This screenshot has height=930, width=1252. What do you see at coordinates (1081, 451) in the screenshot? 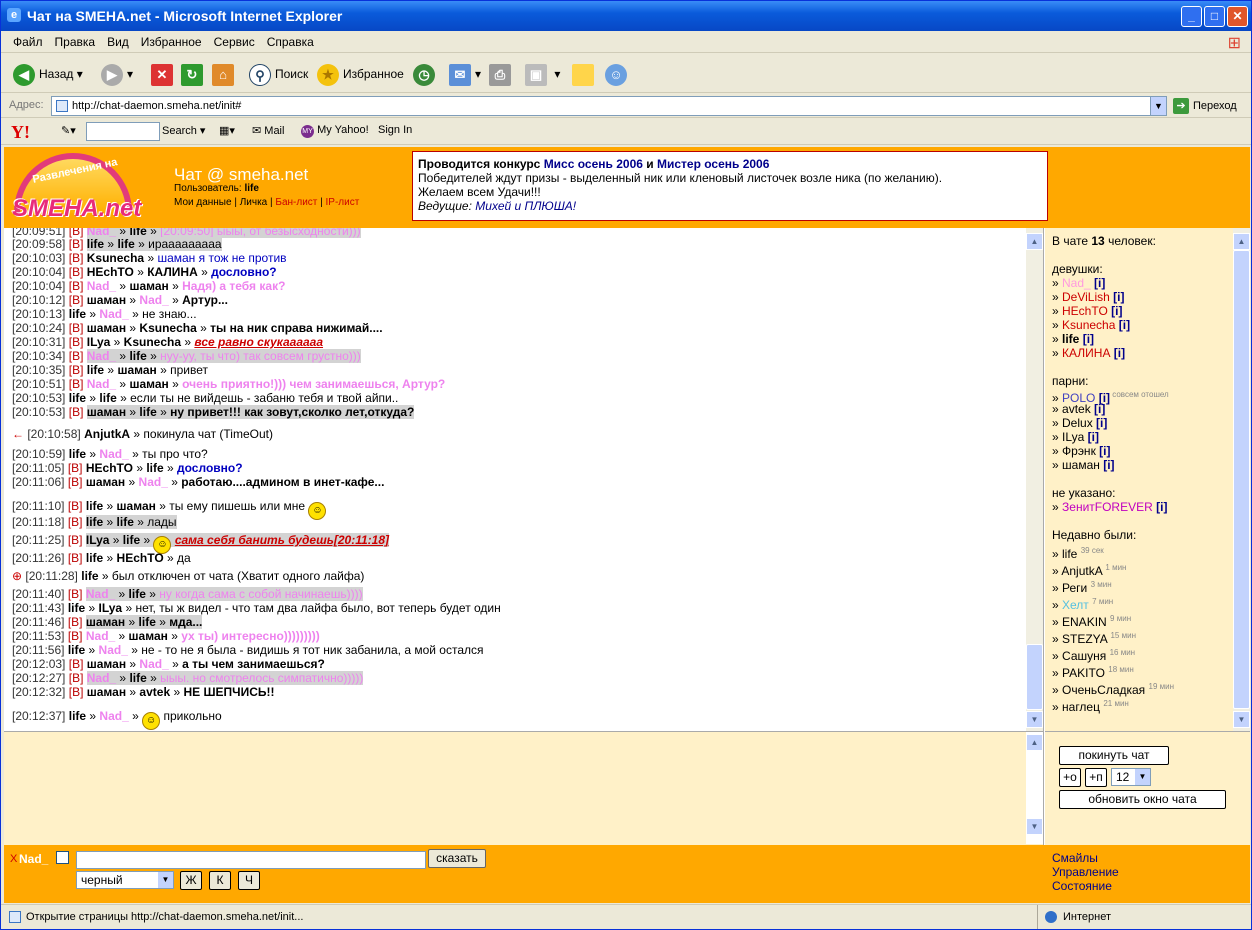
I see `user-item: » Фрэнк [i]` at bounding box center [1081, 451].